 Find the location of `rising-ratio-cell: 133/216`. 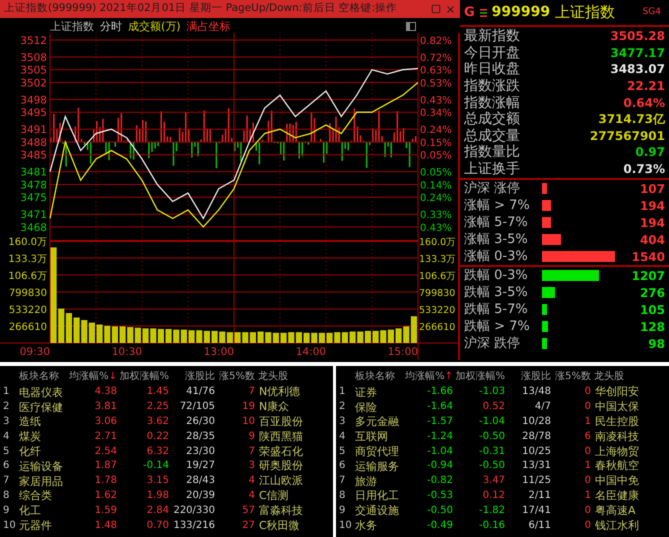

rising-ratio-cell: 133/216 is located at coordinates (194, 525).